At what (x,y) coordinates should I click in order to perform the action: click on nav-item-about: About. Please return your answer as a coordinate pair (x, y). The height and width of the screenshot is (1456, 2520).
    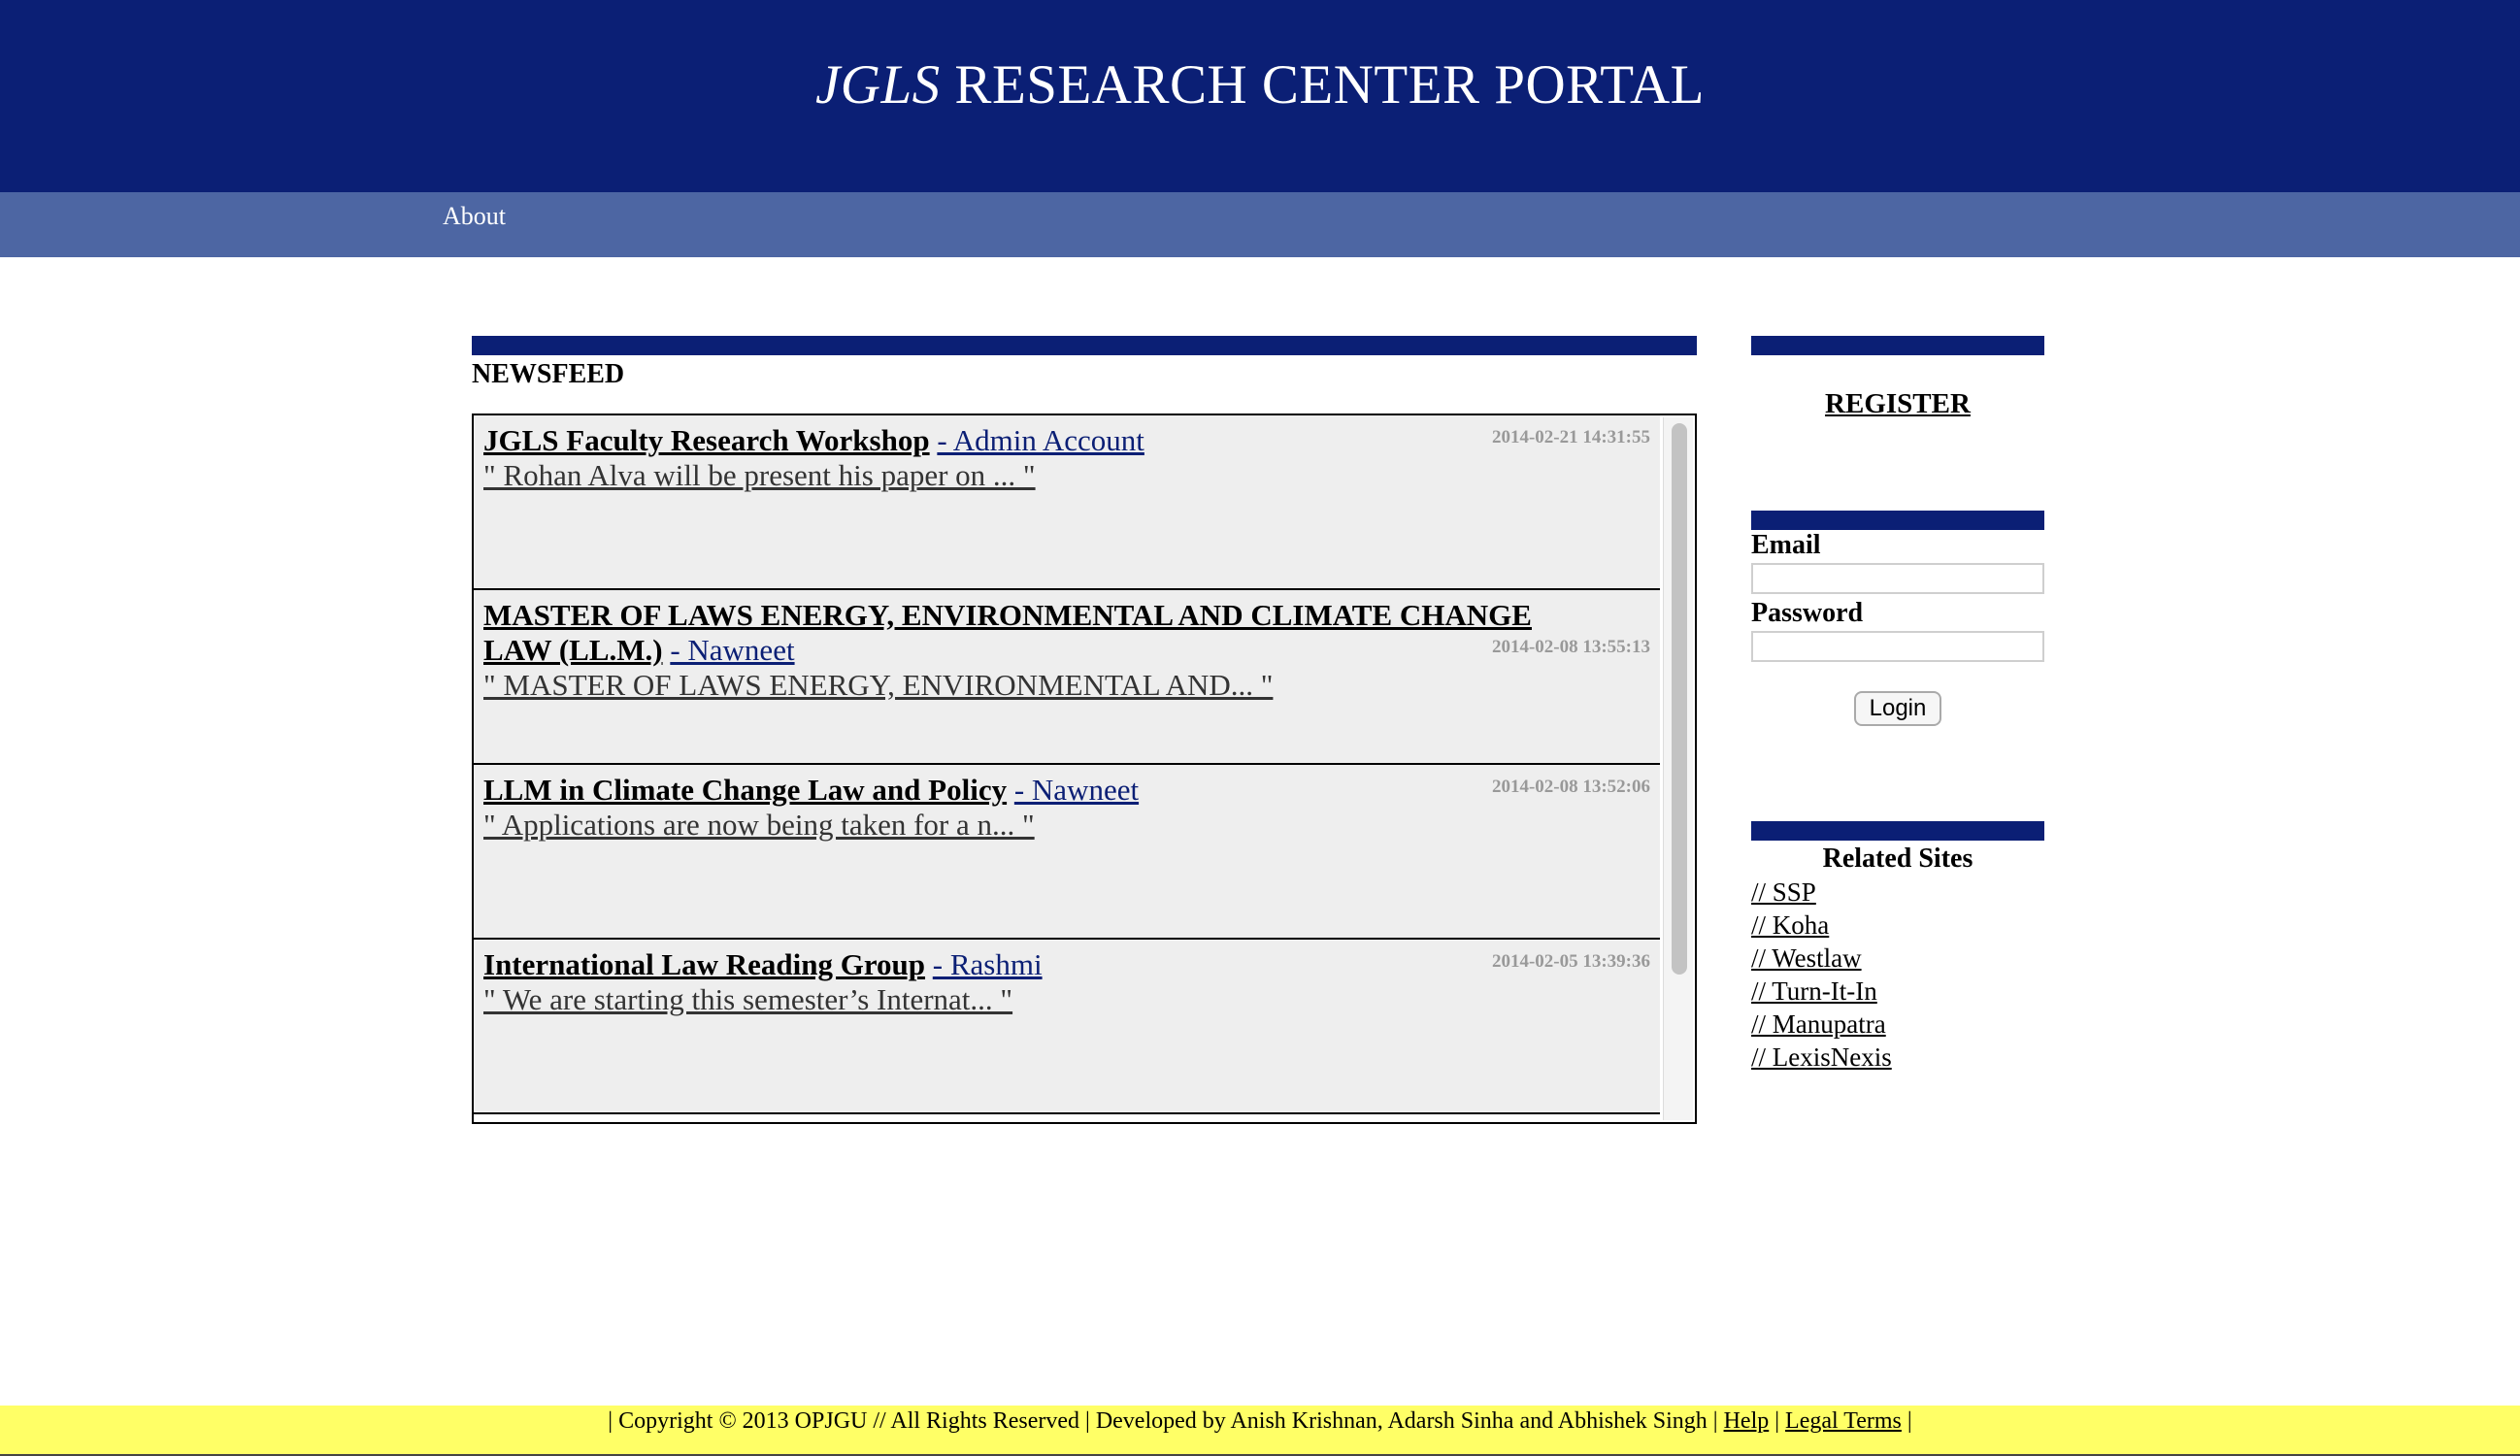
    Looking at the image, I should click on (474, 216).